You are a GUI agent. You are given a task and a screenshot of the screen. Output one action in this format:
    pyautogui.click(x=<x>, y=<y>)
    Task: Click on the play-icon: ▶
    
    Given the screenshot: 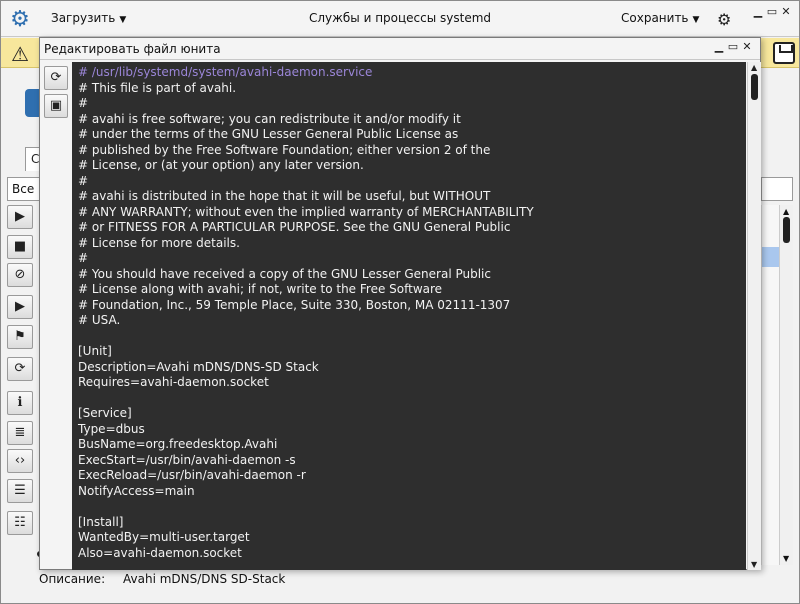 What is the action you would take?
    pyautogui.click(x=20, y=306)
    